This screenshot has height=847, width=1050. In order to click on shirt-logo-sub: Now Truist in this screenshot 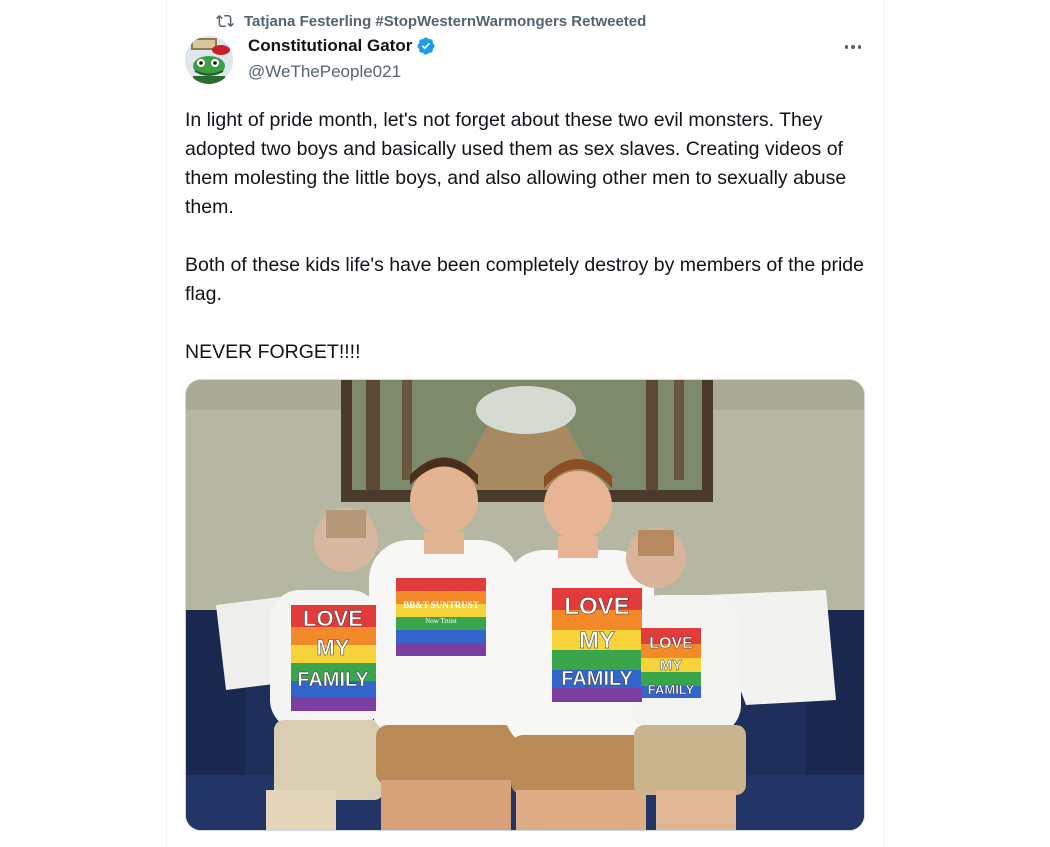, I will do `click(441, 621)`.